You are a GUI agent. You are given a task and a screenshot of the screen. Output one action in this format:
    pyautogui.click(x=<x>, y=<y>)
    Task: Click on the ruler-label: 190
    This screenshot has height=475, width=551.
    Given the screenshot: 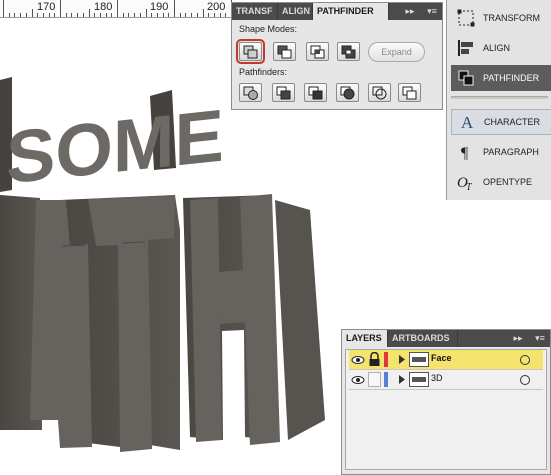 What is the action you would take?
    pyautogui.click(x=159, y=7)
    